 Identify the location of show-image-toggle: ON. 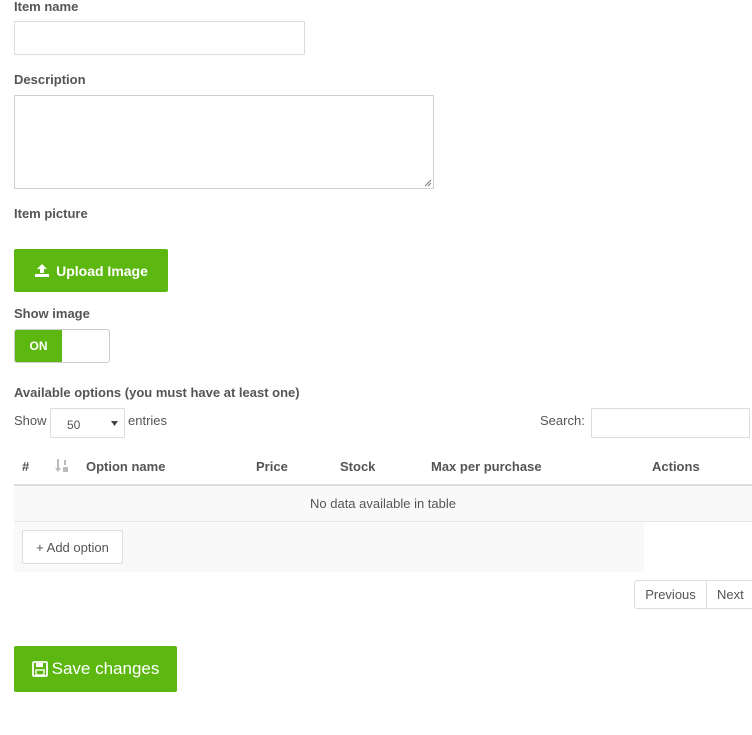
(62, 346).